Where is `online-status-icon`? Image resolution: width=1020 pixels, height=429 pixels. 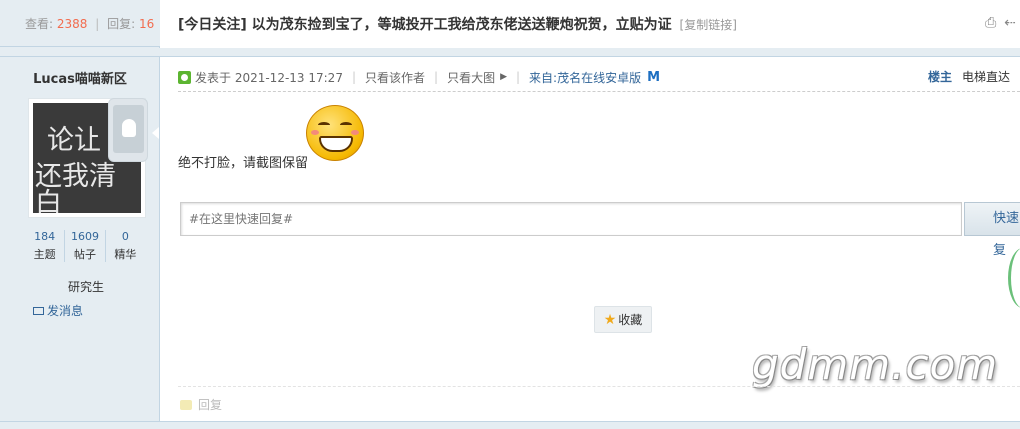
online-status-icon is located at coordinates (184, 77).